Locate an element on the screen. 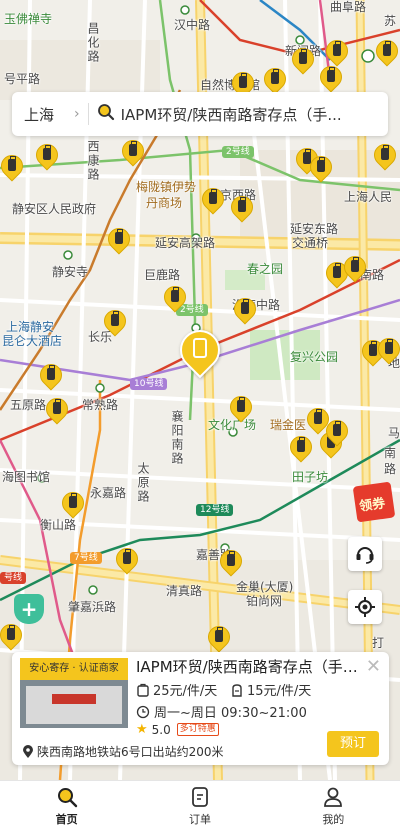 The image size is (400, 832). rating: ★ 5.0 多订特惠 is located at coordinates (177, 729).